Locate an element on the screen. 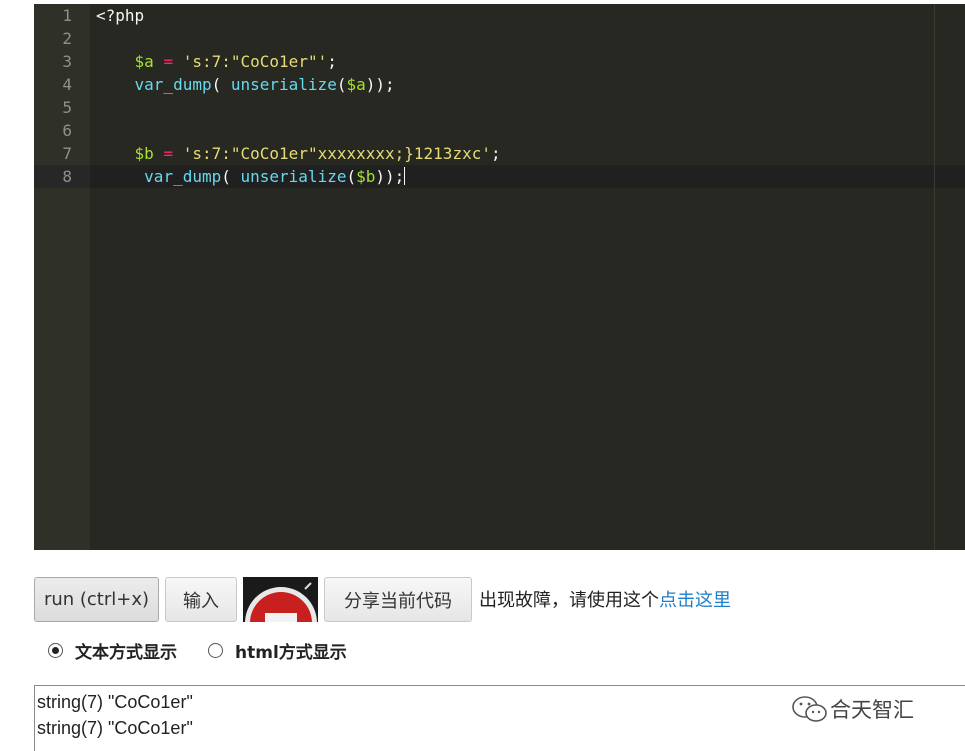 This screenshot has width=965, height=751. code-text: <?php is located at coordinates (120, 15).